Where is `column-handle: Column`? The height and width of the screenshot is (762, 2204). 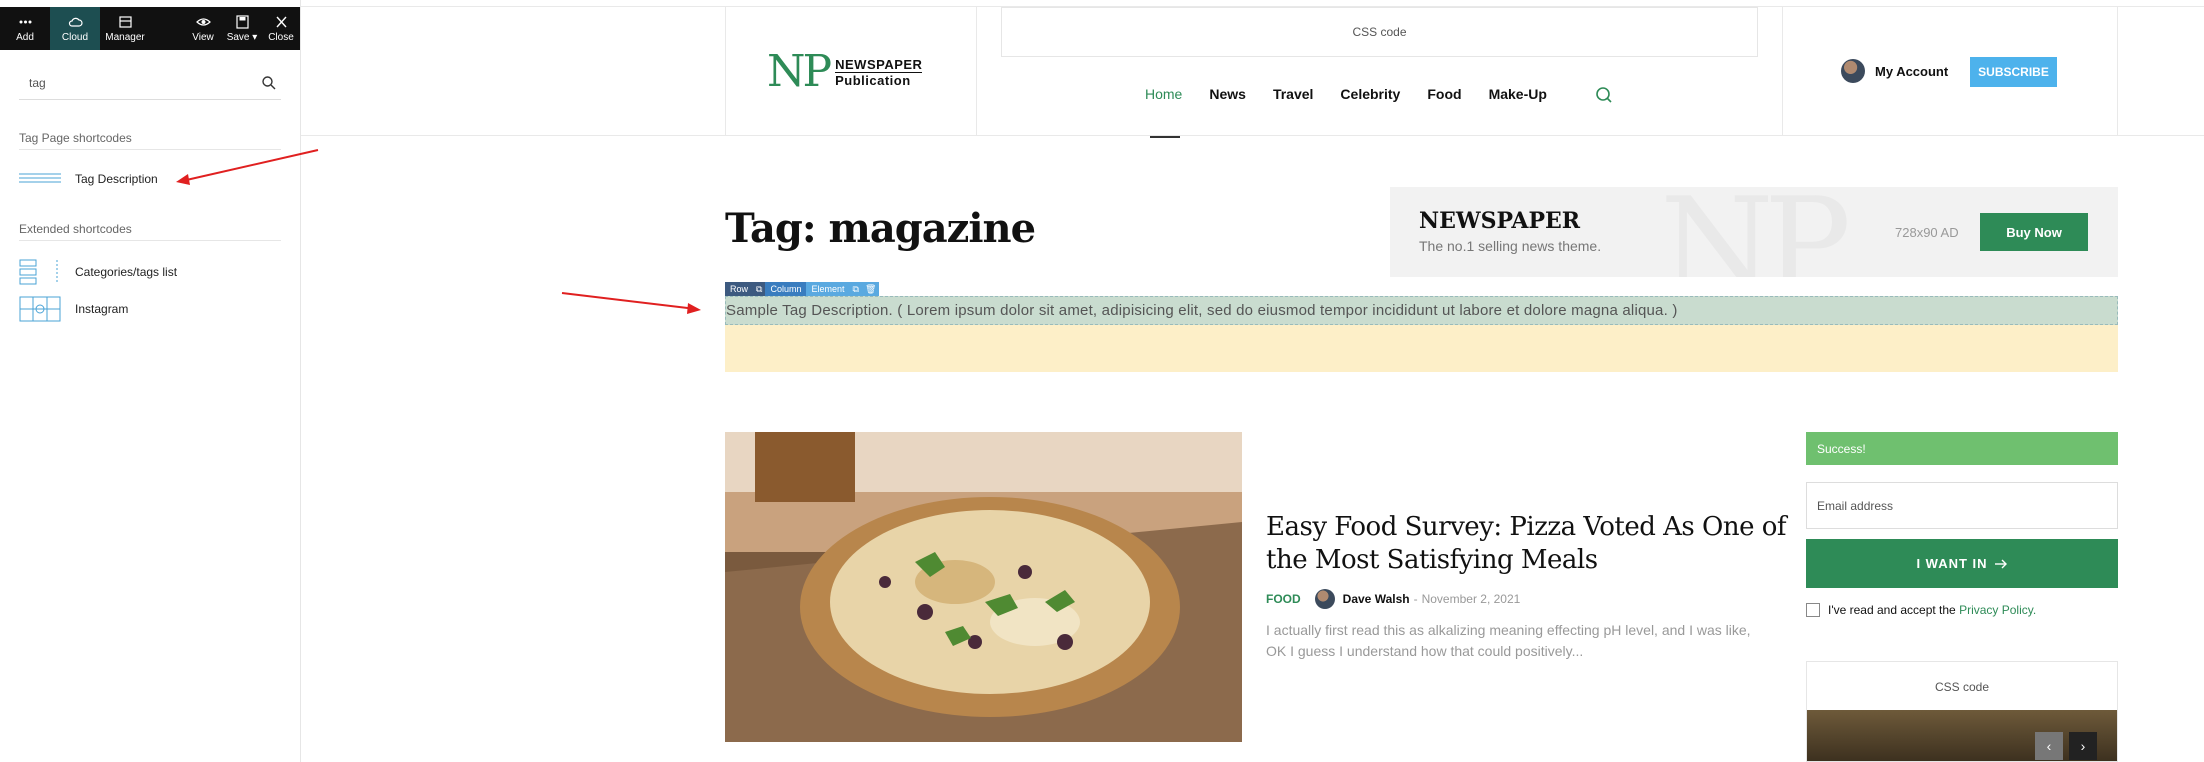 column-handle: Column is located at coordinates (786, 289).